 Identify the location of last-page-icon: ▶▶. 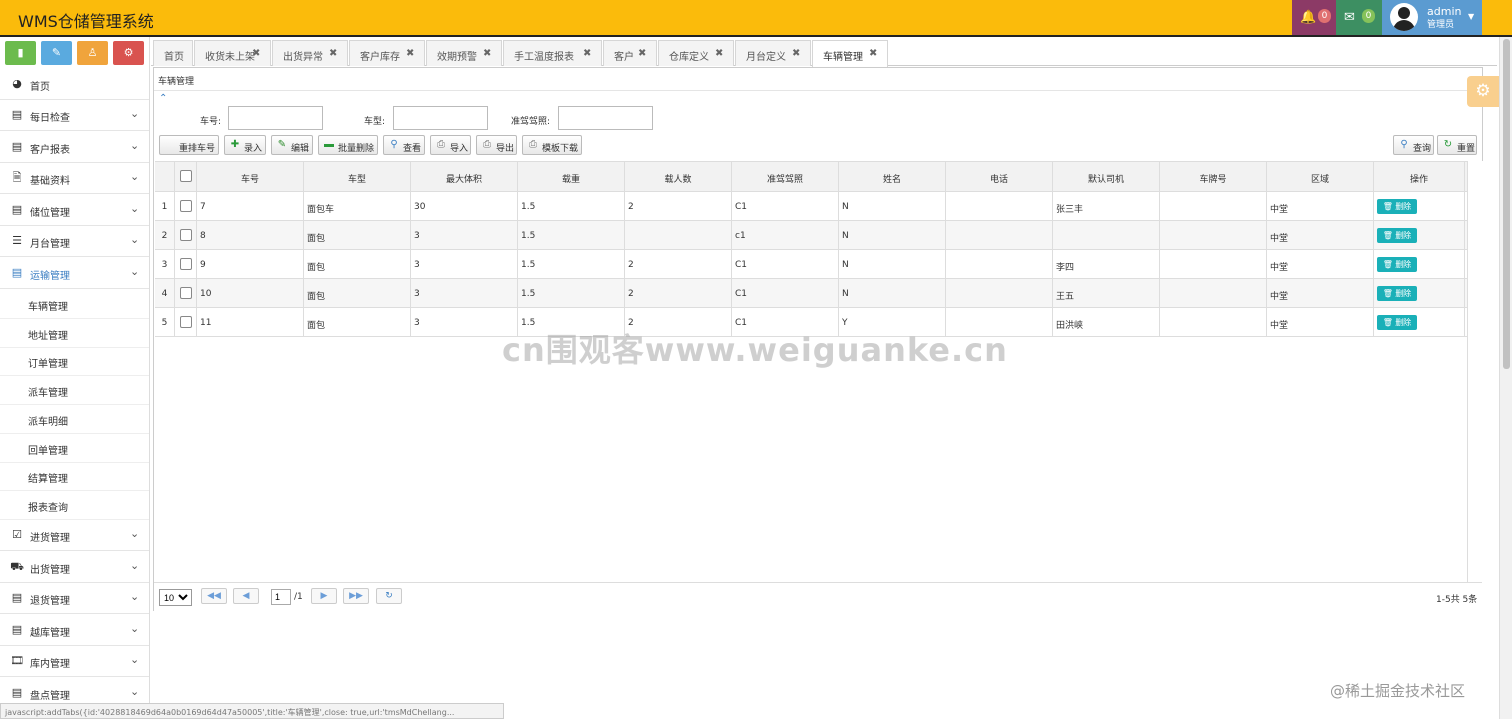
(356, 596).